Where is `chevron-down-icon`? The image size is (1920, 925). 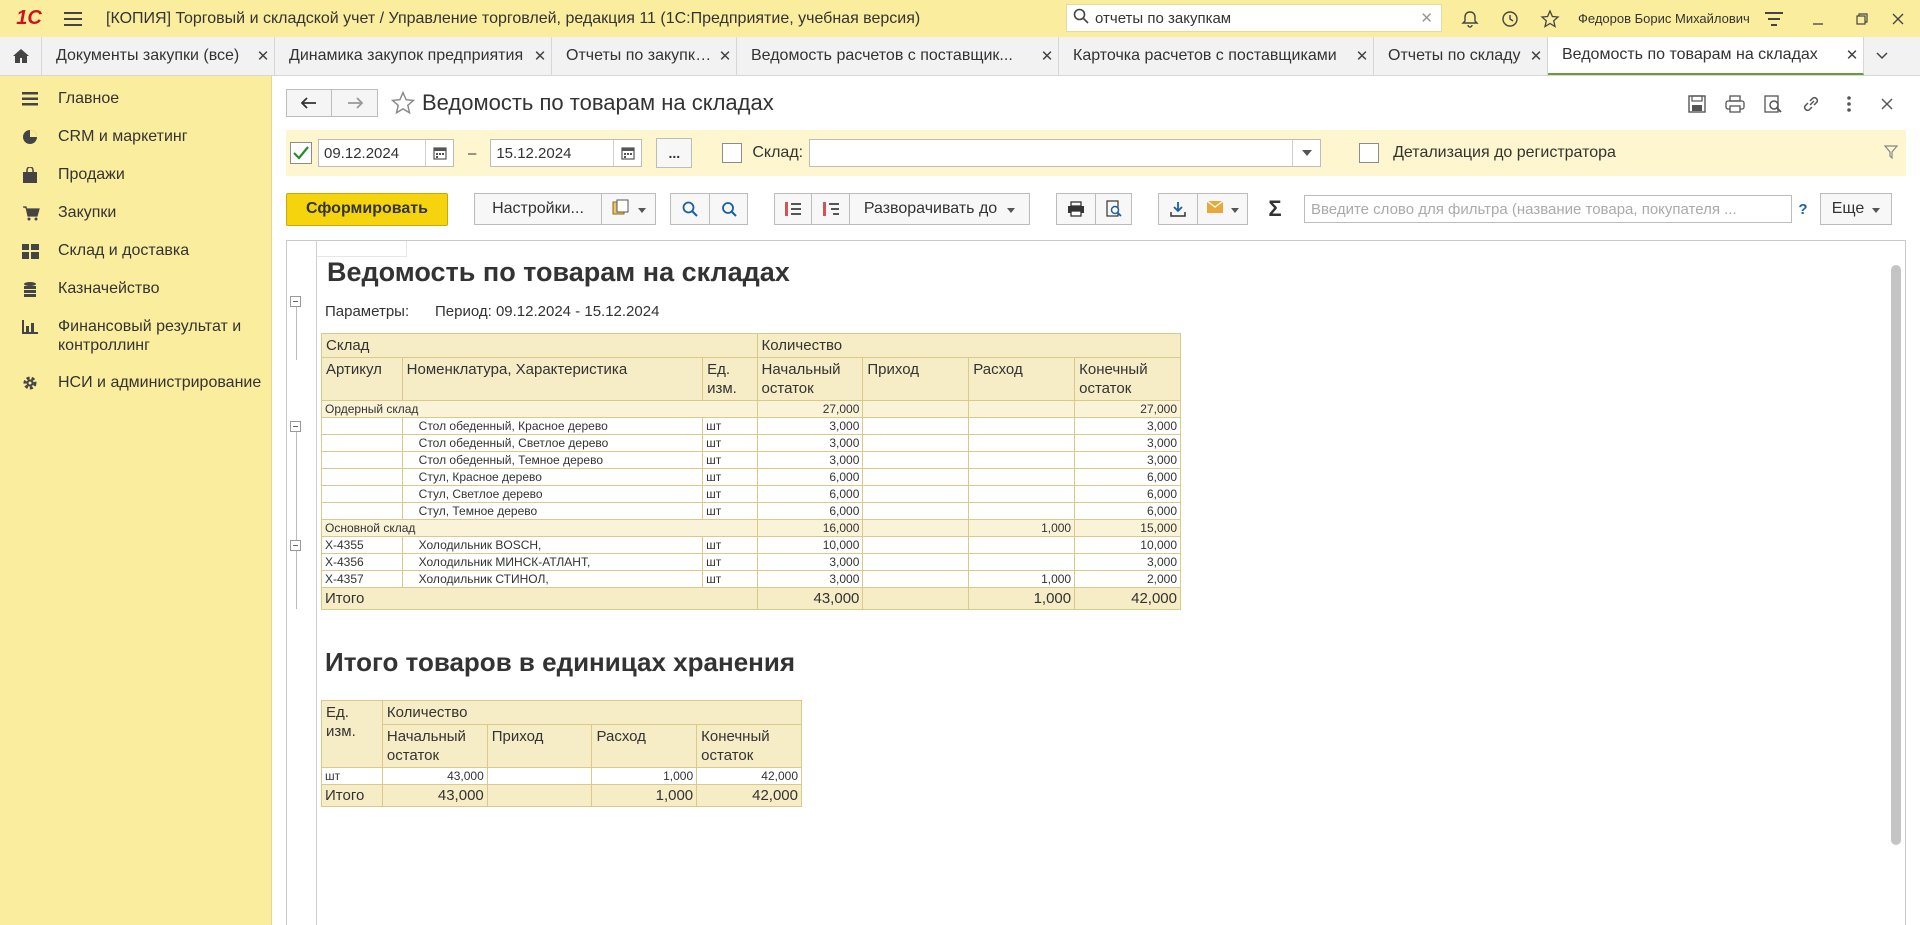
chevron-down-icon is located at coordinates (1876, 209).